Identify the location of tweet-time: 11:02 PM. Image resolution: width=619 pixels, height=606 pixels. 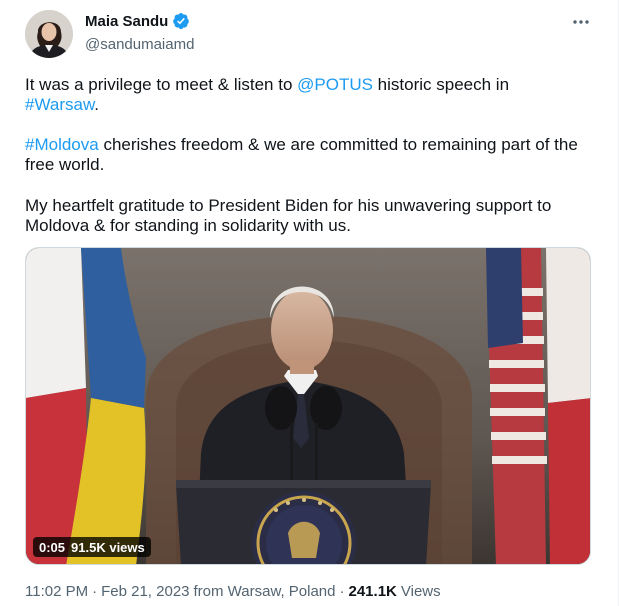
(56, 591).